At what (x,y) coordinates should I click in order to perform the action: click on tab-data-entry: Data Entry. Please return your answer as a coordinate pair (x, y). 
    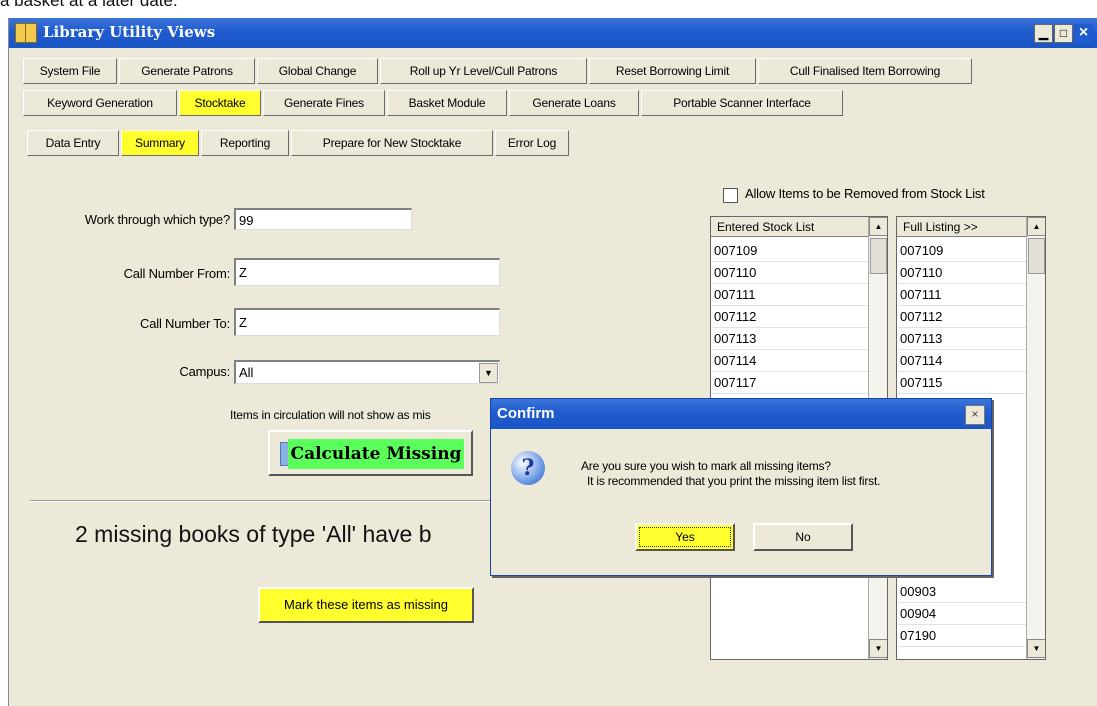
    Looking at the image, I should click on (73, 143).